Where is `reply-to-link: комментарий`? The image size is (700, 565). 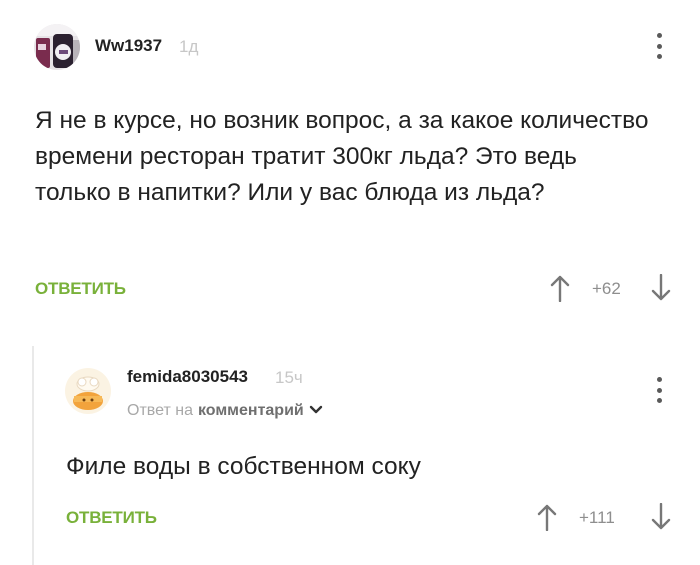
reply-to-link: комментарий is located at coordinates (251, 411).